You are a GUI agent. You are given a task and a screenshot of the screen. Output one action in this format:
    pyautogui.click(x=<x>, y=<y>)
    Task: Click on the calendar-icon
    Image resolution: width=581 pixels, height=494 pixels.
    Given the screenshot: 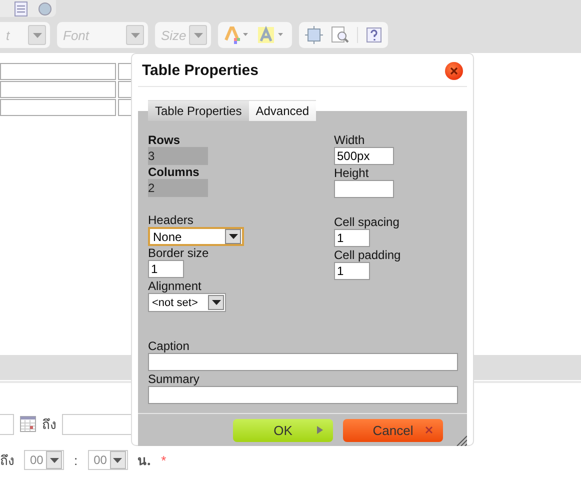 What is the action you would take?
    pyautogui.click(x=28, y=424)
    